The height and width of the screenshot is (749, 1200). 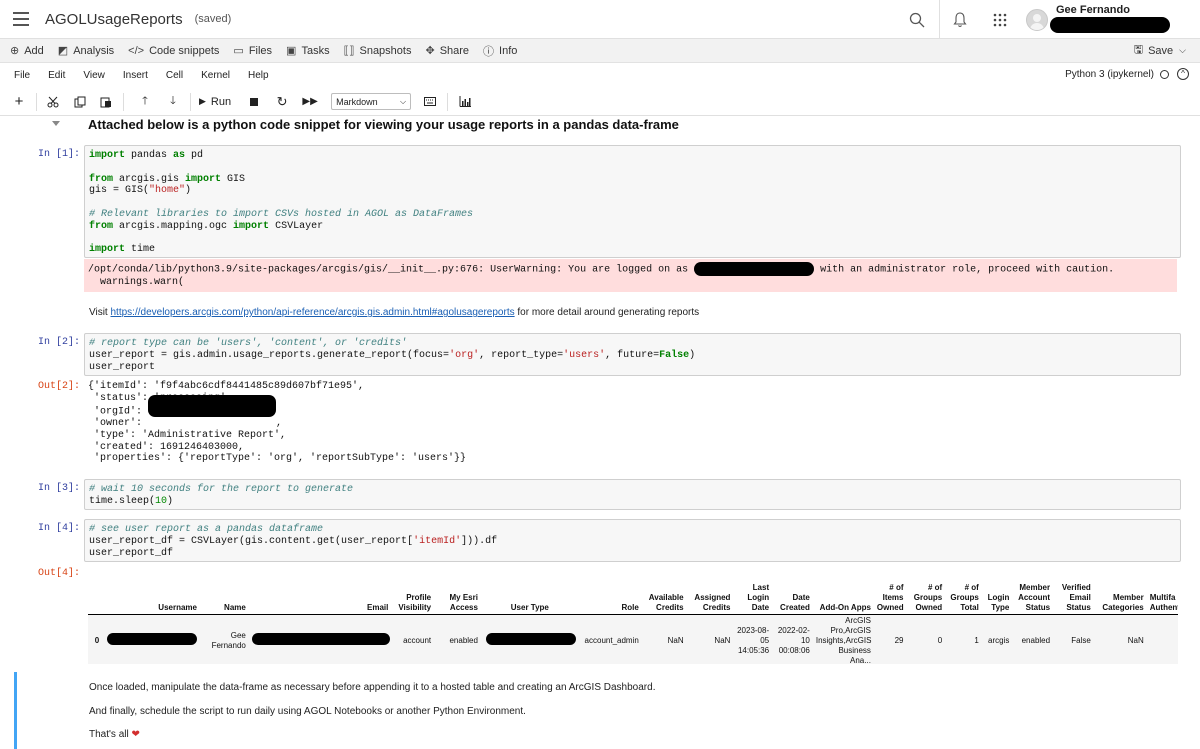 What do you see at coordinates (135, 75) in the screenshot?
I see `menu-insert: Insert` at bounding box center [135, 75].